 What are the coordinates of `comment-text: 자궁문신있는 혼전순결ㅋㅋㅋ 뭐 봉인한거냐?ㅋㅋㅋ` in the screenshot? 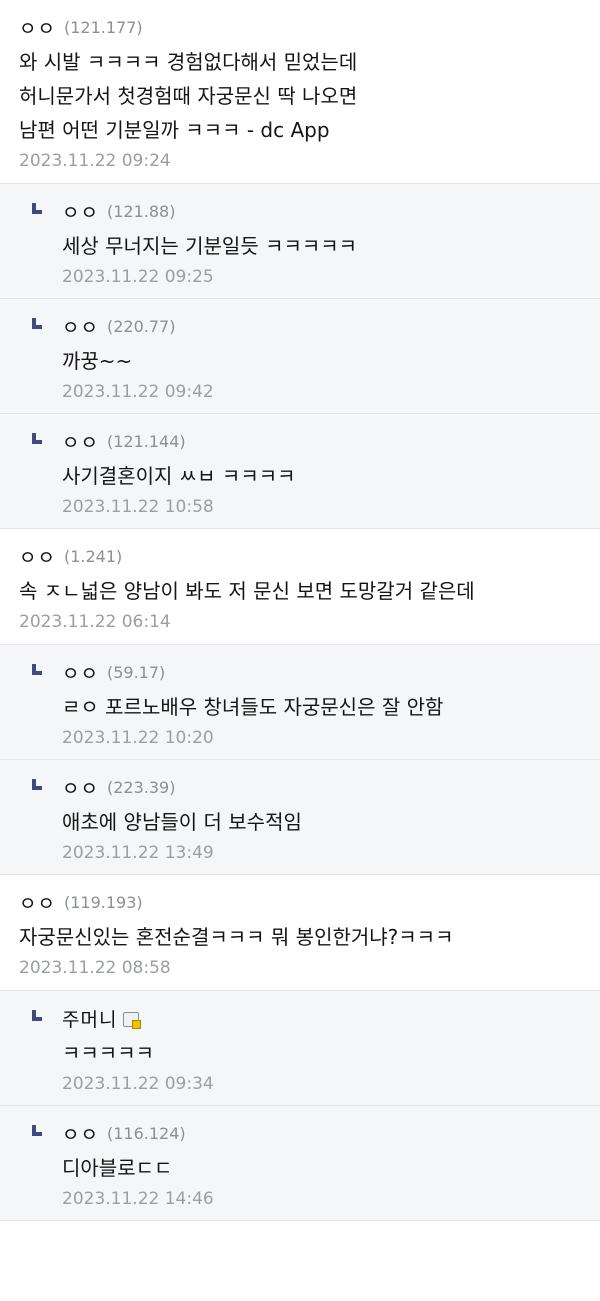 It's located at (300, 937).